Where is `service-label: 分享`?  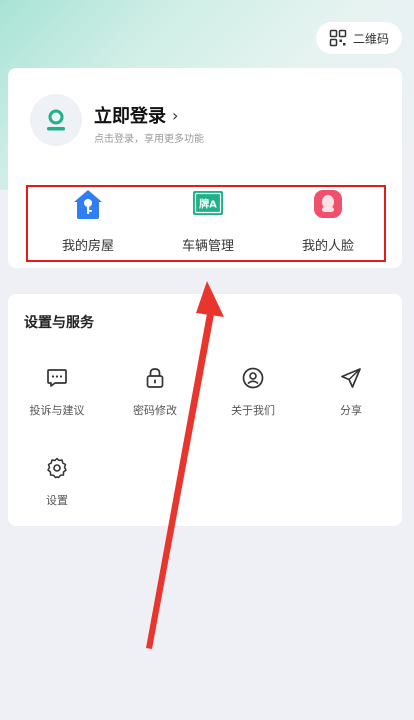
service-label: 分享 is located at coordinates (351, 410).